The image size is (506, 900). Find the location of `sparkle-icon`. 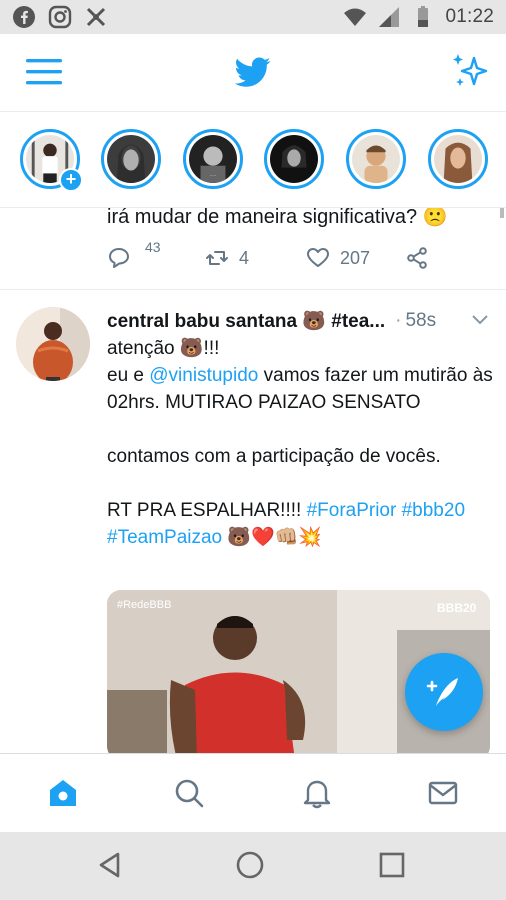

sparkle-icon is located at coordinates (470, 71).